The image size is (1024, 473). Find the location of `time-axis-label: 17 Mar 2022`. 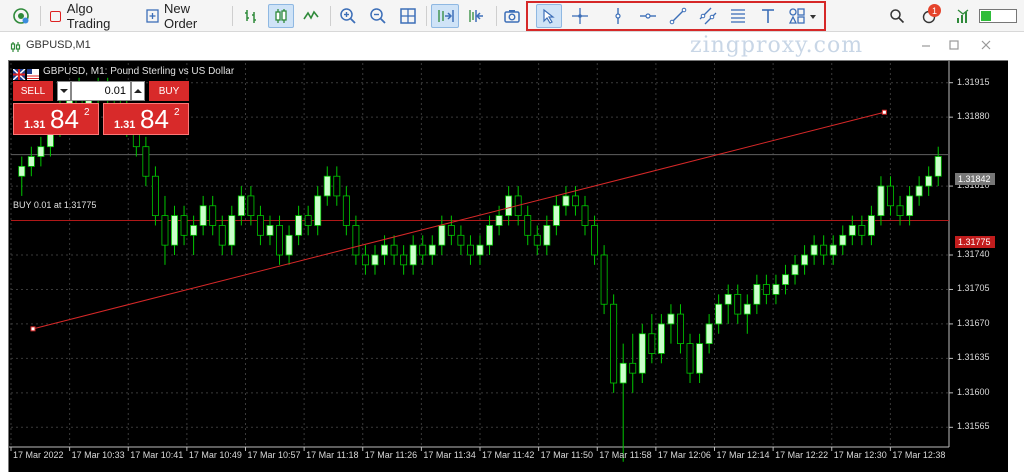

time-axis-label: 17 Mar 2022 is located at coordinates (38, 455).